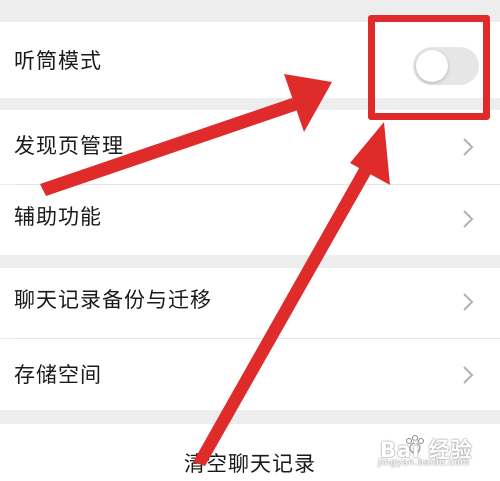  I want to click on watermark-logo: Bai 经验 jingyan.baidu.com, so click(427, 453).